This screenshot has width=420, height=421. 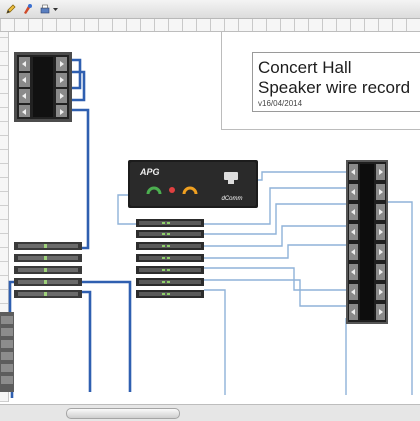 What do you see at coordinates (231, 199) in the screenshot?
I see `model-label: dComm` at bounding box center [231, 199].